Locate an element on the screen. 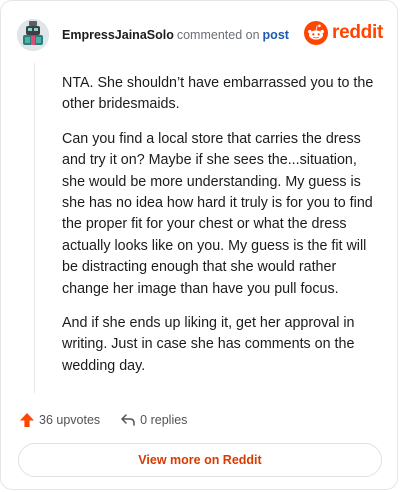 The width and height of the screenshot is (400, 492). username-link: EmpressJainaSolo is located at coordinates (118, 35).